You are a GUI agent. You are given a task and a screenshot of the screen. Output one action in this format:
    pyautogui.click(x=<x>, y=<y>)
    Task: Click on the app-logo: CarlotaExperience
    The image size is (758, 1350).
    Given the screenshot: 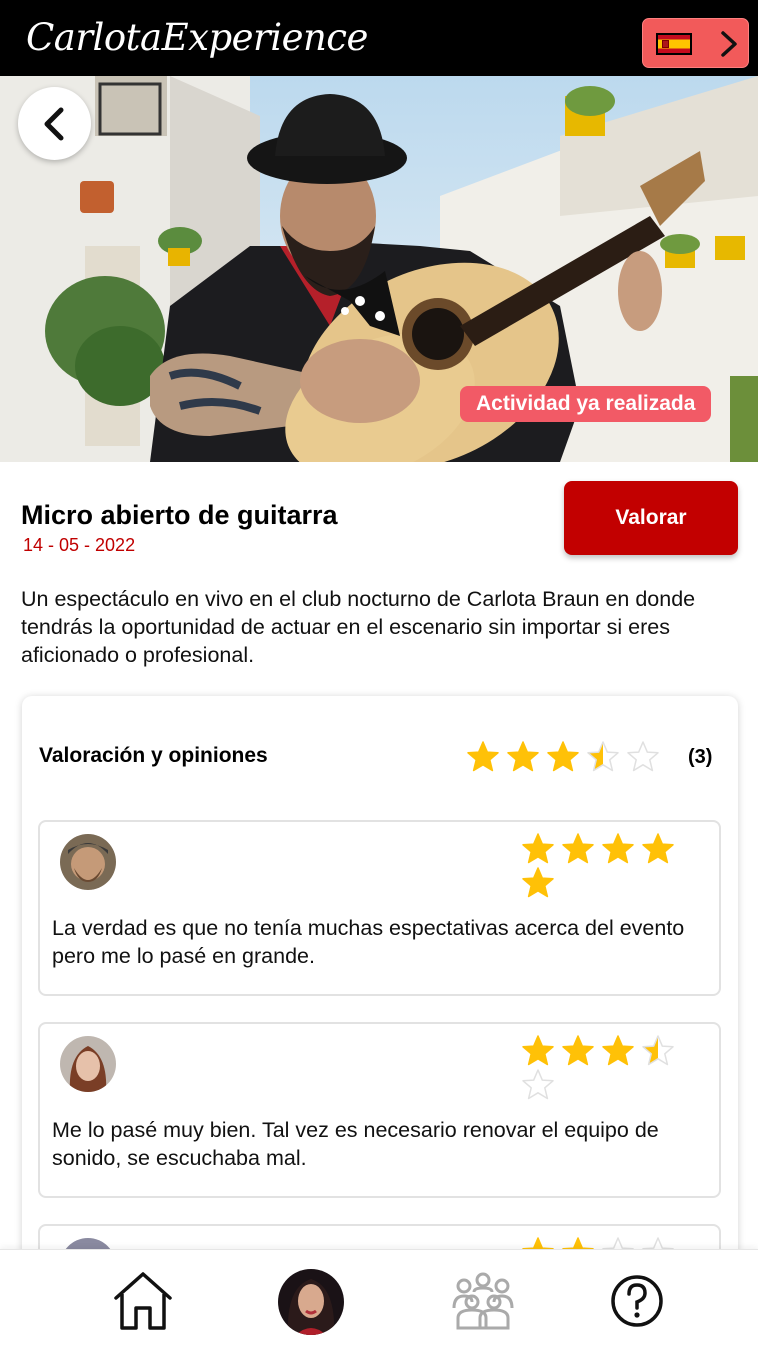 What is the action you would take?
    pyautogui.click(x=197, y=38)
    